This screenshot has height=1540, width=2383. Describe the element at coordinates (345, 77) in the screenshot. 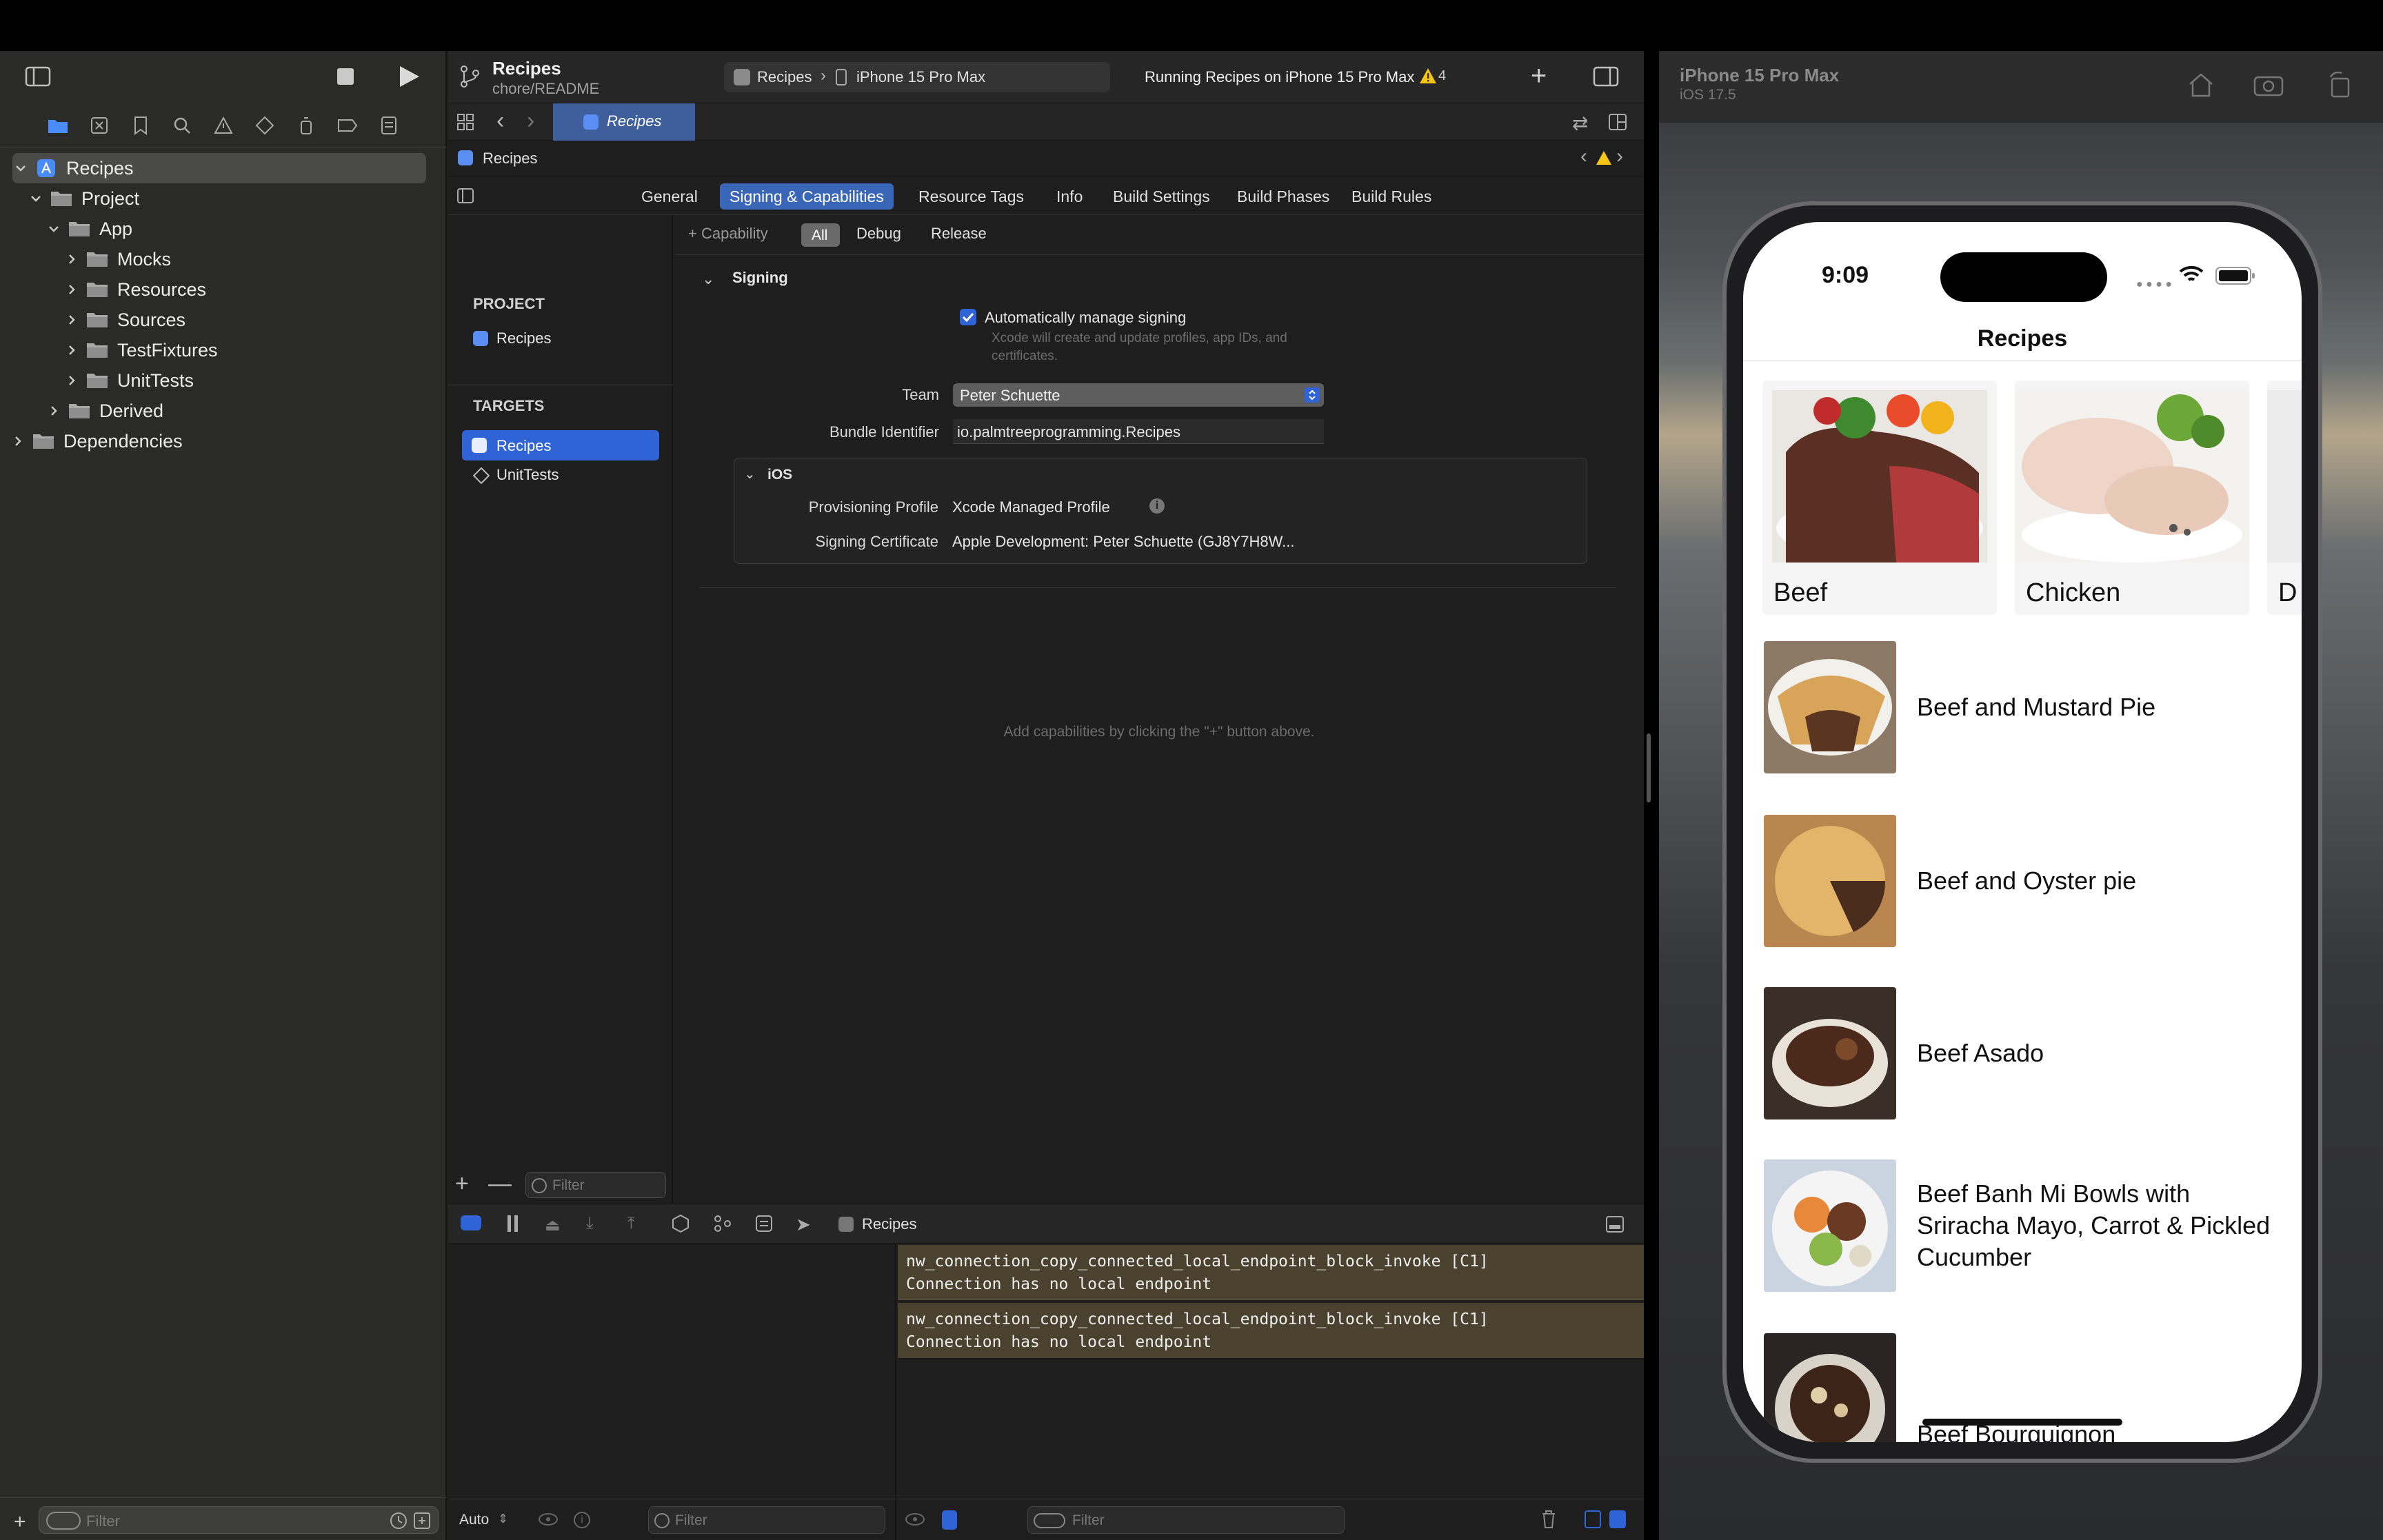

I see `stop-icon` at that location.